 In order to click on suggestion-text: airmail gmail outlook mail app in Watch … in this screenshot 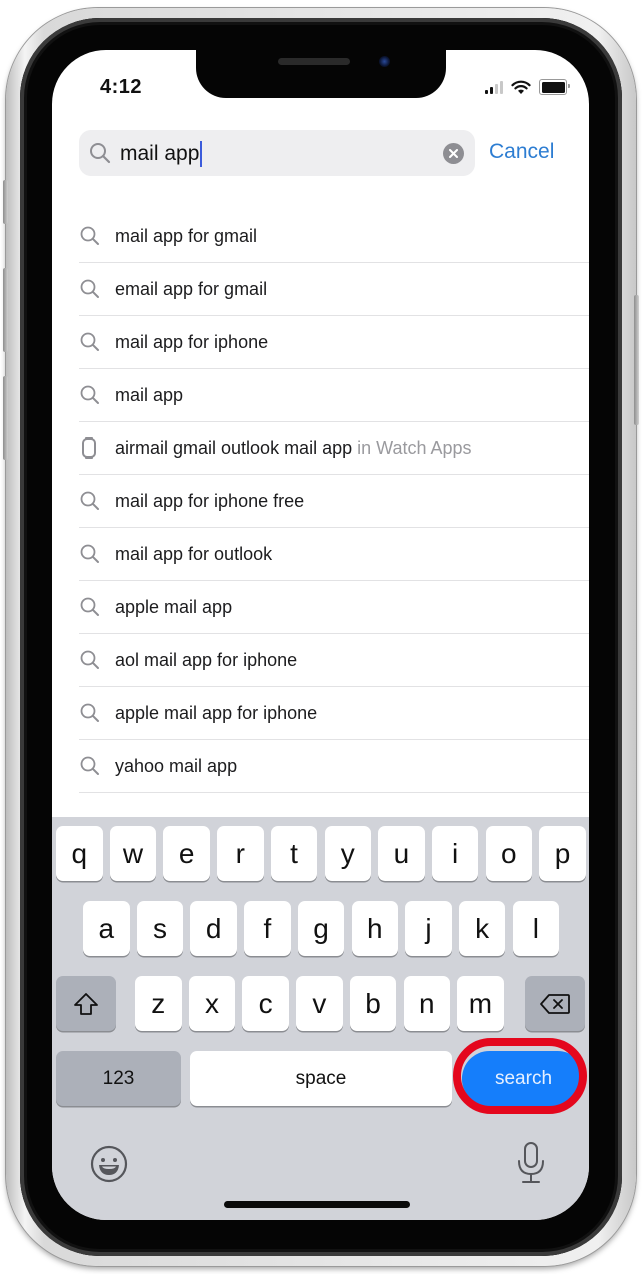, I will do `click(293, 448)`.